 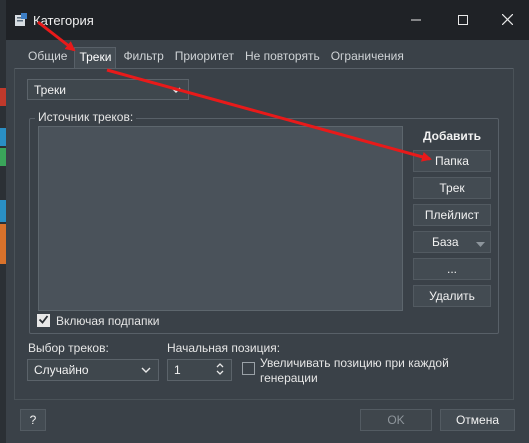 What do you see at coordinates (269, 115) in the screenshot?
I see `arrow-to-folder-button` at bounding box center [269, 115].